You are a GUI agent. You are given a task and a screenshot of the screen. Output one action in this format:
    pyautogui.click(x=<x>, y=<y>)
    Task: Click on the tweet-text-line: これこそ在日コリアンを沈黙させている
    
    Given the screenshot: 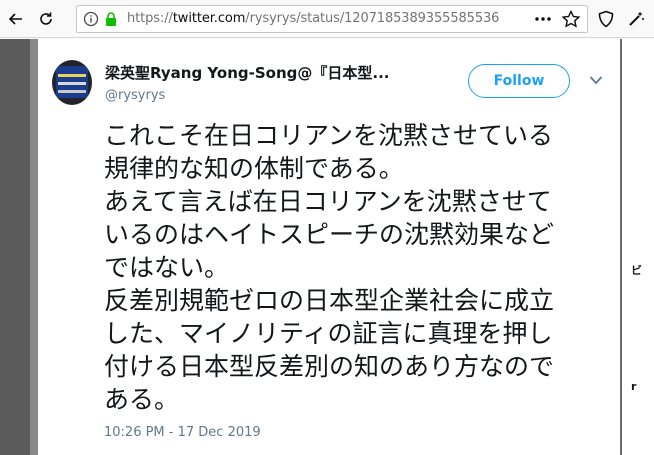 What is the action you would take?
    pyautogui.click(x=329, y=135)
    